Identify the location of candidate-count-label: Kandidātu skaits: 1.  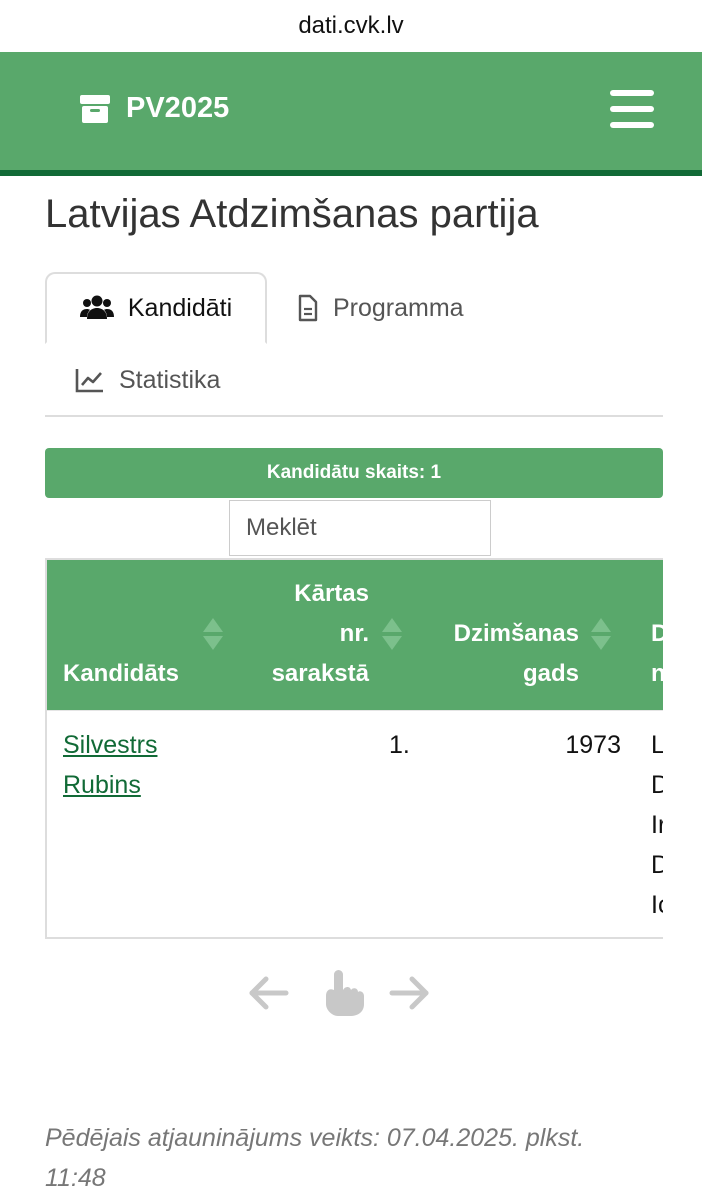
(354, 472).